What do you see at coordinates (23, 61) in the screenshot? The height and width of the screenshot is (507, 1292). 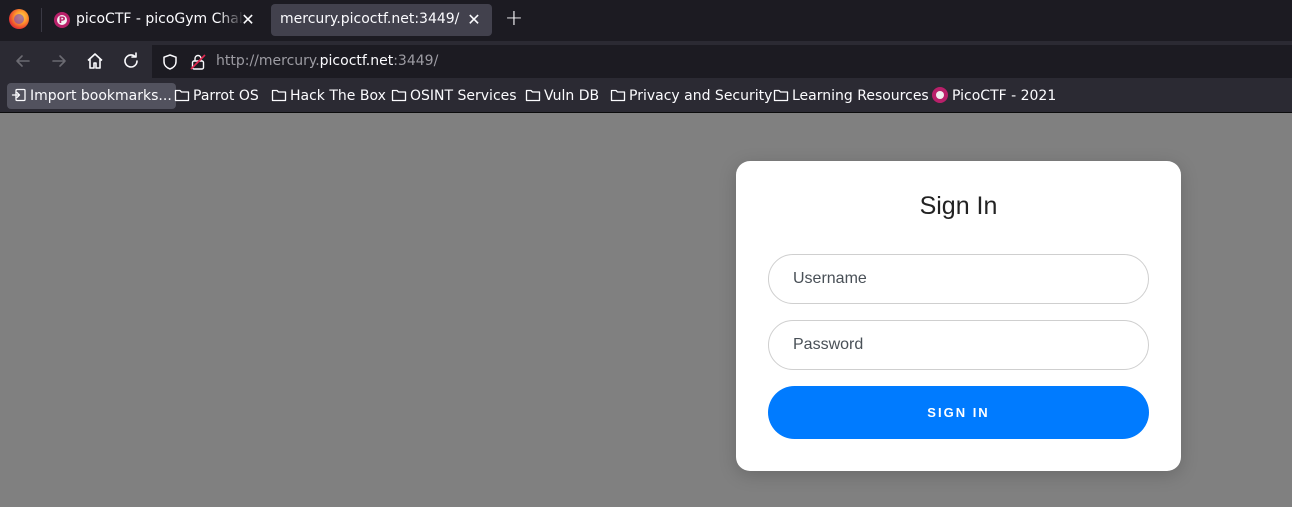 I see `back-arrow-icon` at bounding box center [23, 61].